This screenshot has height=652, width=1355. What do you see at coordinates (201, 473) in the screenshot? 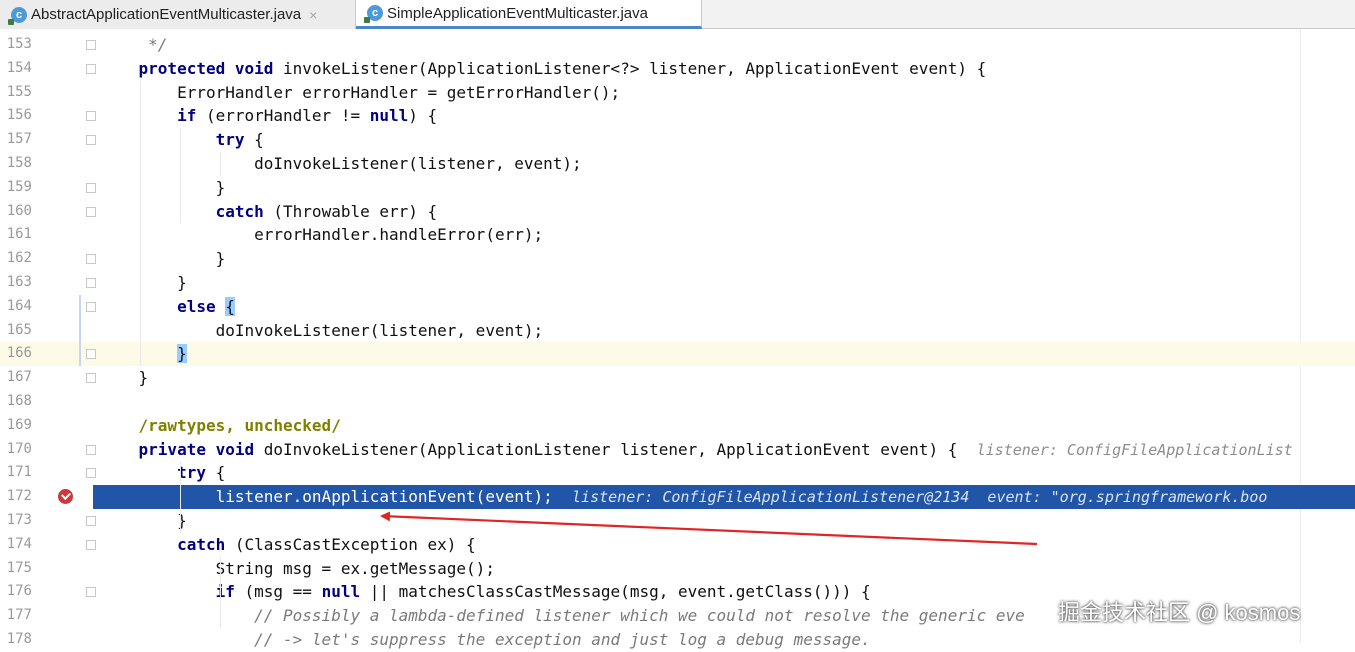
I see `code-text: try {` at bounding box center [201, 473].